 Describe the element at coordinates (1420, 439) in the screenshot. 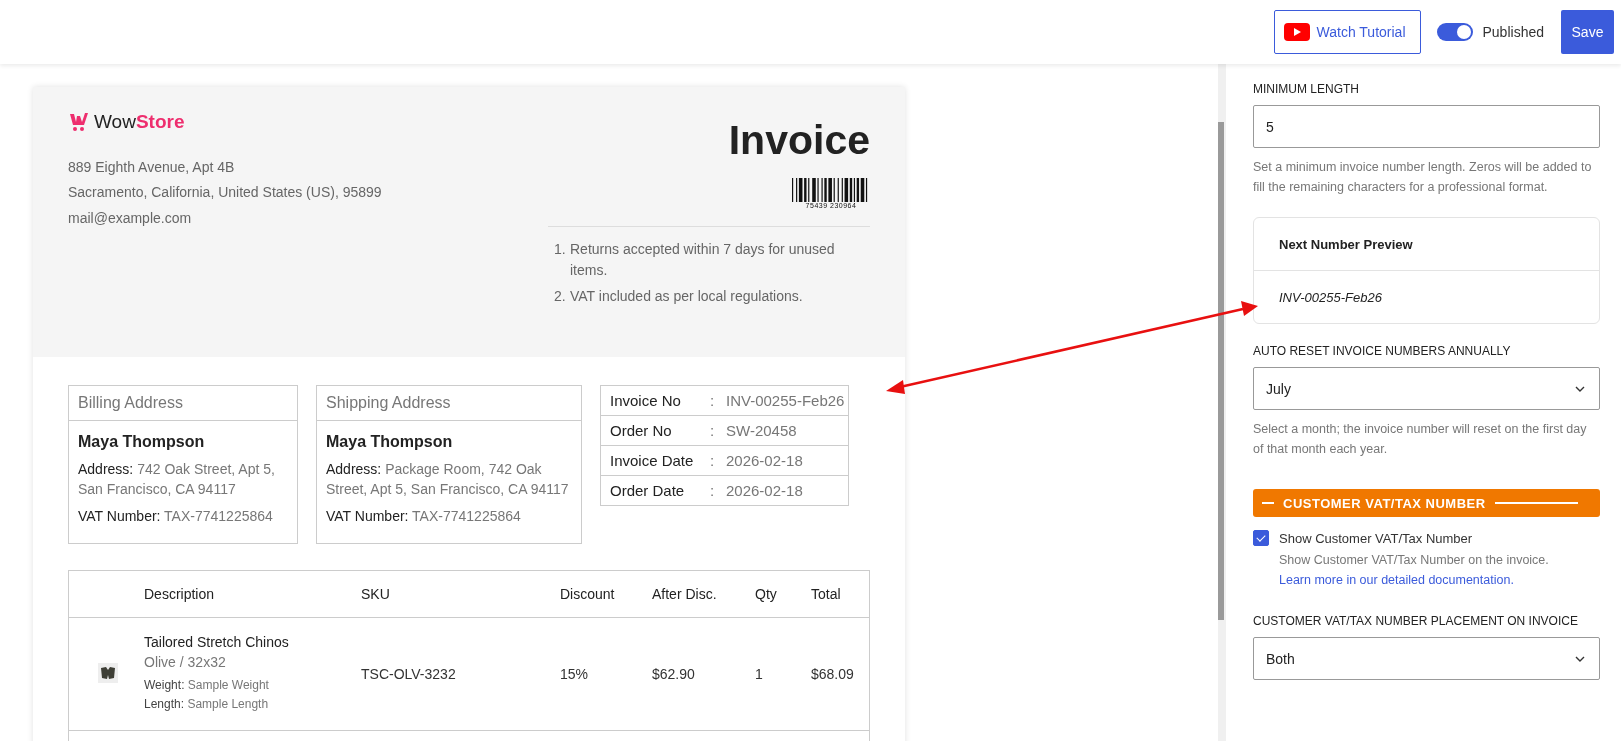

I see `help-text: Select a month; the invoice number will reset on the first day of that month each year.` at that location.